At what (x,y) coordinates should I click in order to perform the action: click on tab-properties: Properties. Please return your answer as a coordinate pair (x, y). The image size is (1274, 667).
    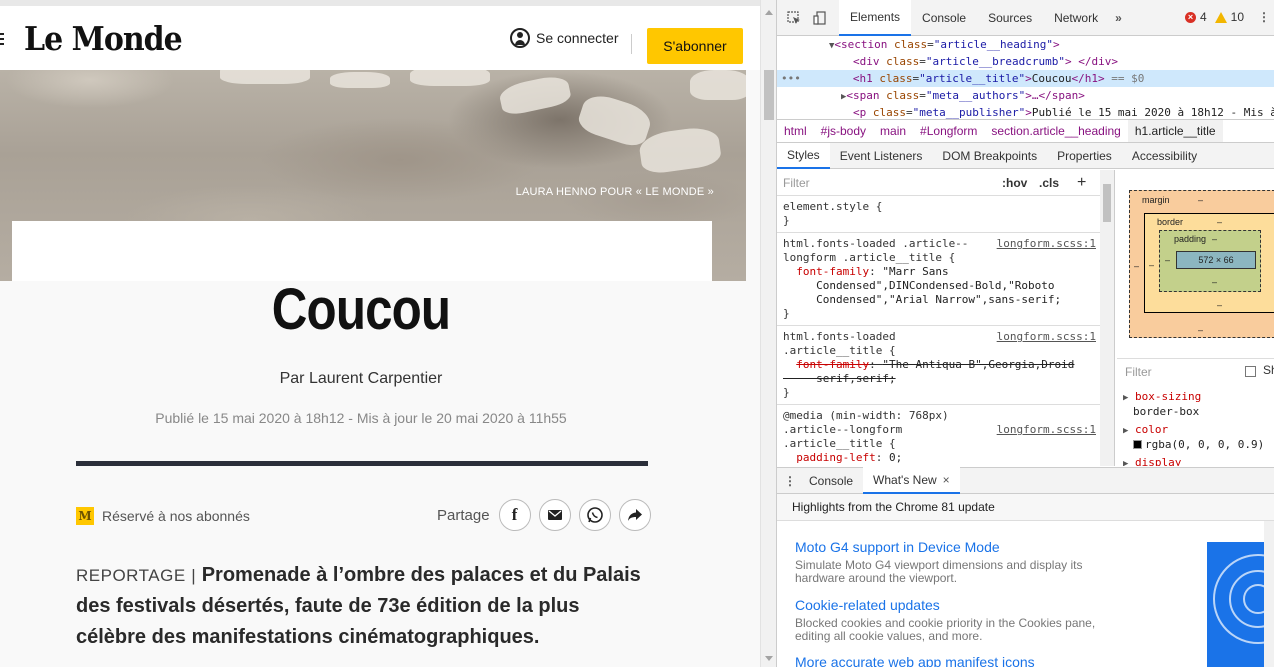
    Looking at the image, I should click on (1084, 156).